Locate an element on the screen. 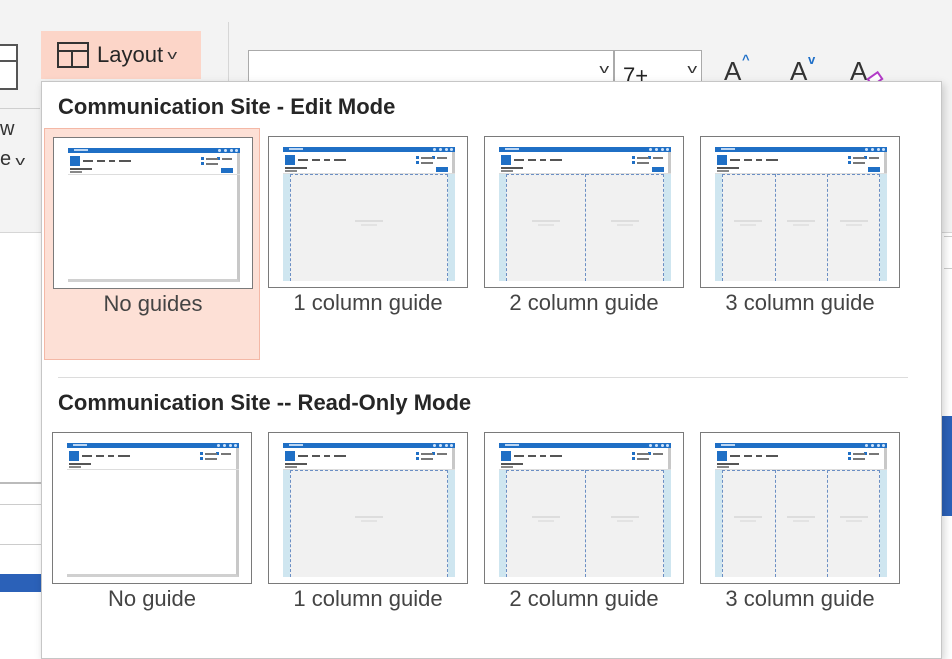 Image resolution: width=952 pixels, height=659 pixels. section-title-edit-mode: Communication Site - Edit Mode is located at coordinates (227, 106).